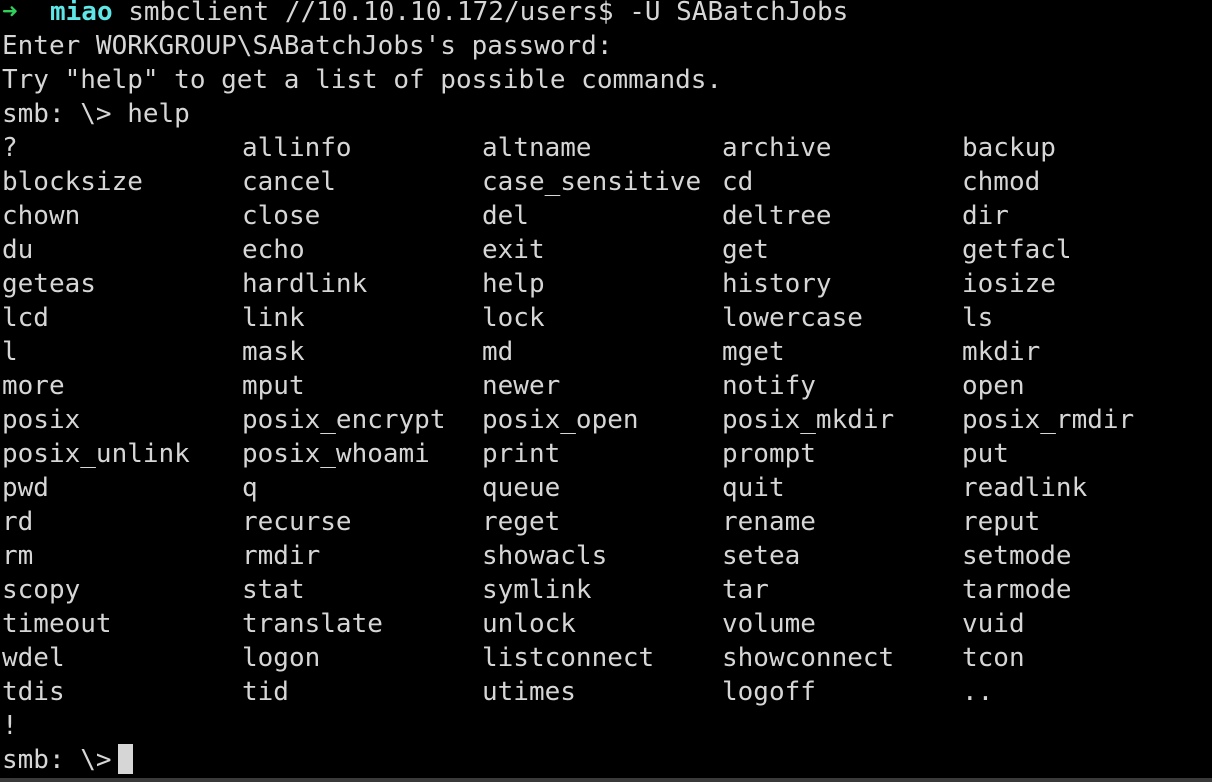 This screenshot has width=1212, height=782. What do you see at coordinates (307, 46) in the screenshot?
I see `password-prompt-line: Enter WORKGROUP\SABatchJobs's password:` at bounding box center [307, 46].